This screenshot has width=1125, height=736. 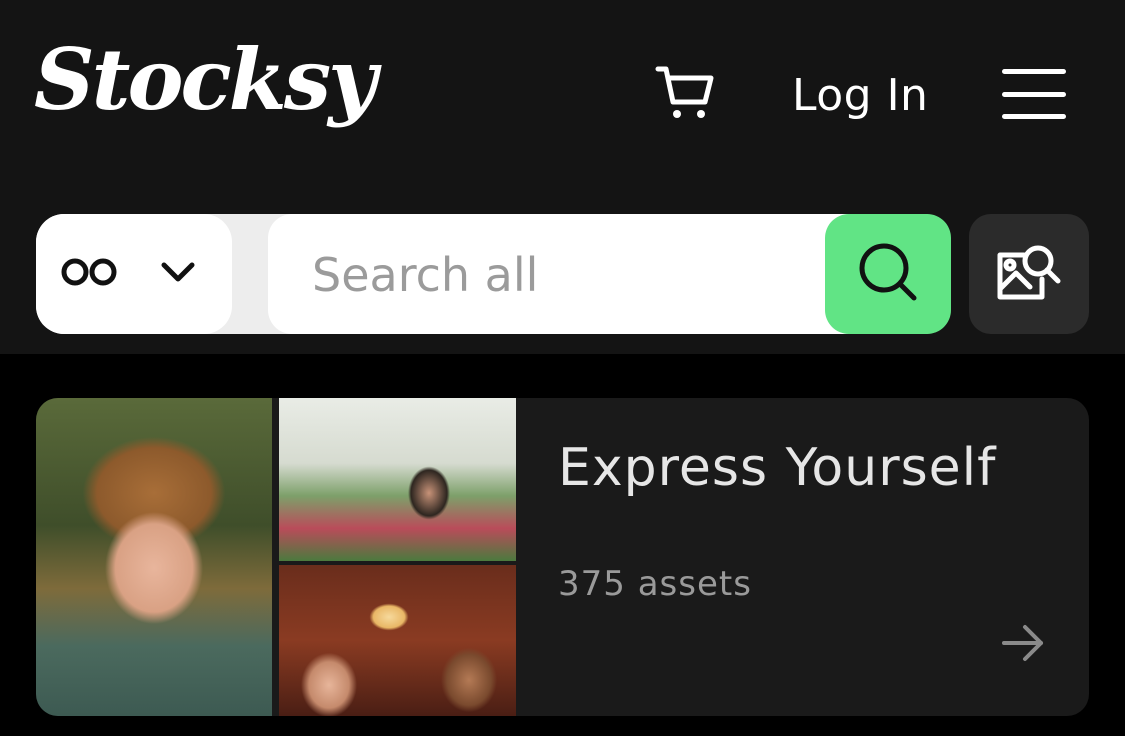 I want to click on visual-search-button, so click(x=1029, y=274).